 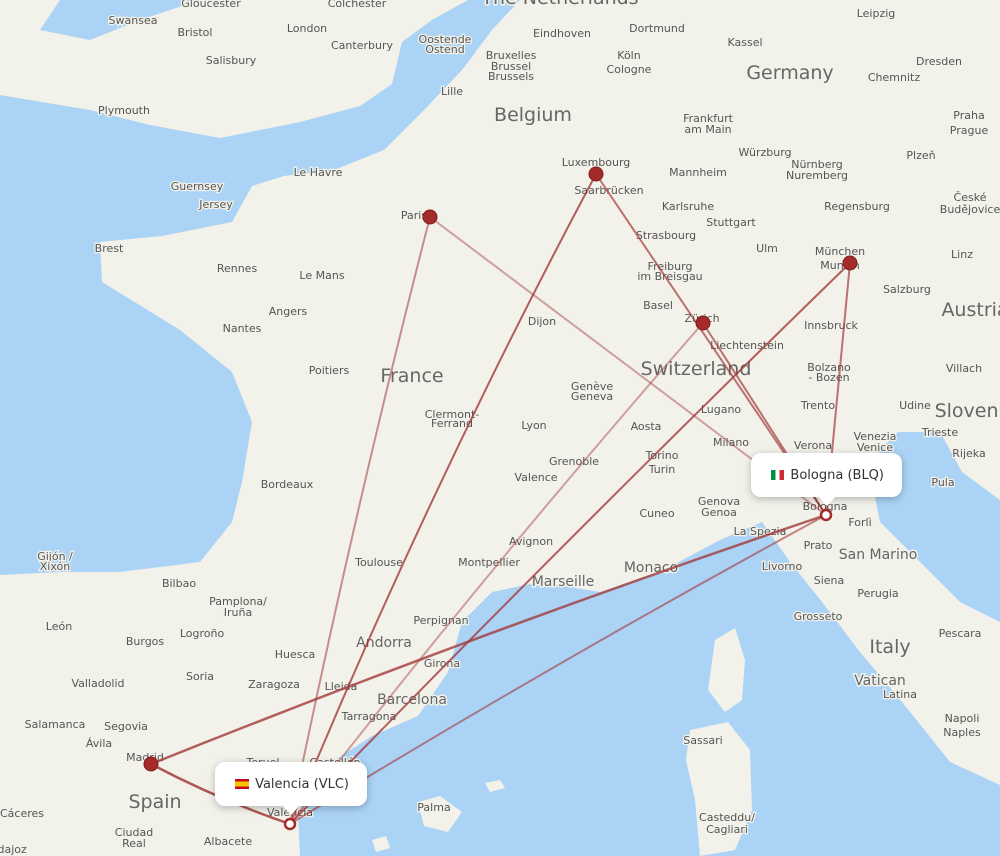 I want to click on place-label: Marseille, so click(x=563, y=582).